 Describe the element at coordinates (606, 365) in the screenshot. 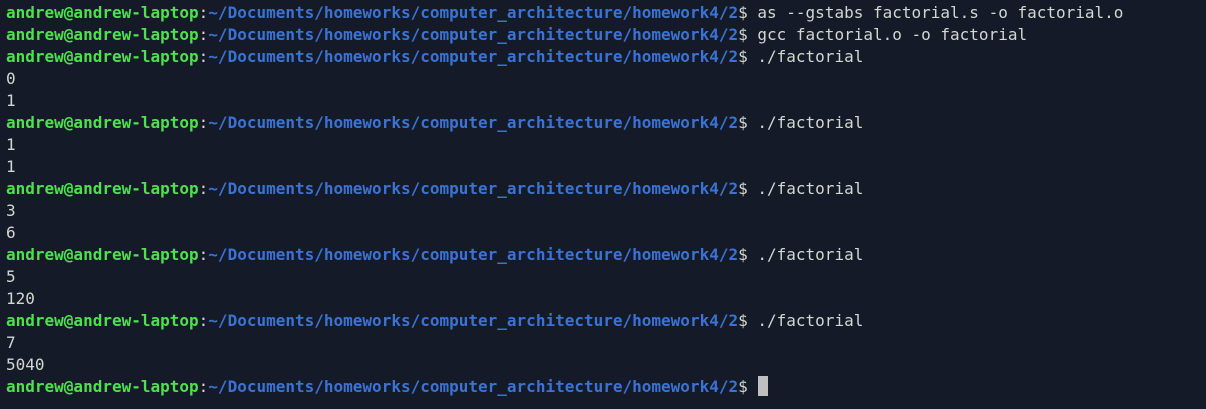

I see `output-line: 5040` at that location.